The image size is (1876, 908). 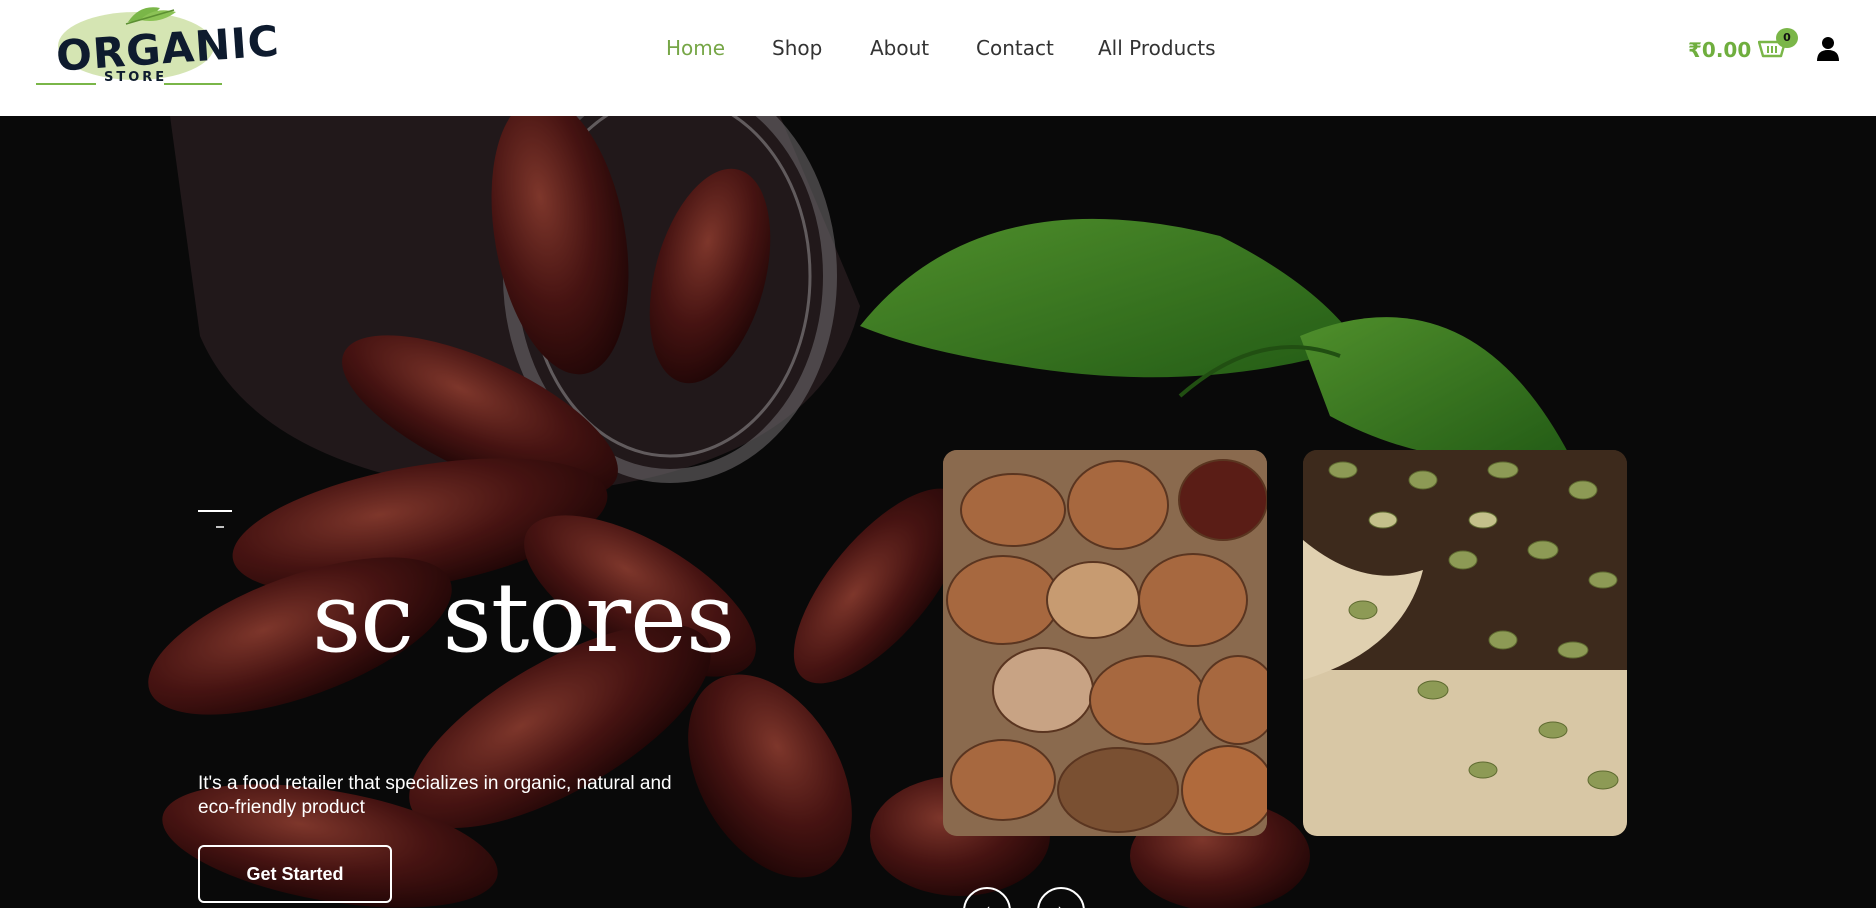 I want to click on nav-all-products: All Products, so click(x=1157, y=48).